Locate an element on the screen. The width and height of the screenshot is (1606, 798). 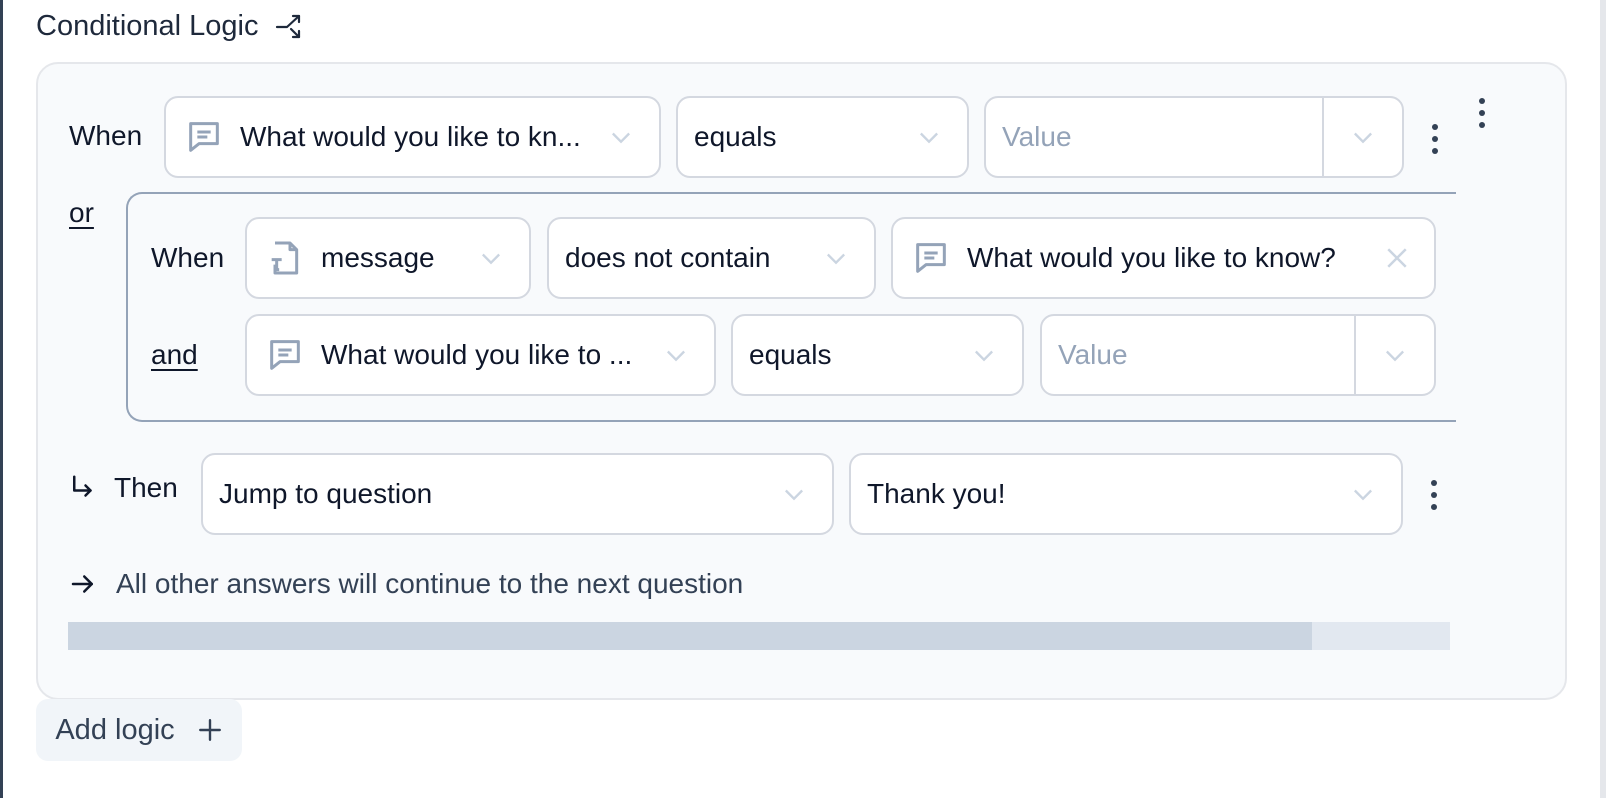
section-title: Conditional Logic is located at coordinates (147, 26).